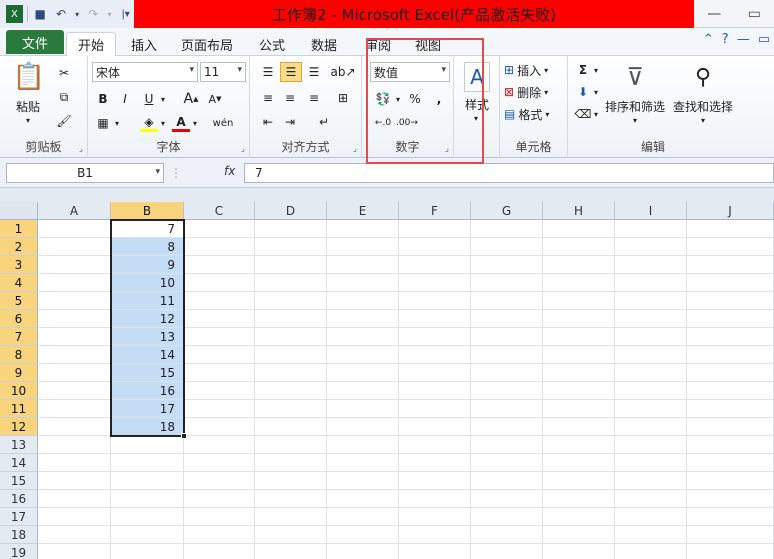 The width and height of the screenshot is (774, 559). I want to click on cell-d7, so click(291, 337).